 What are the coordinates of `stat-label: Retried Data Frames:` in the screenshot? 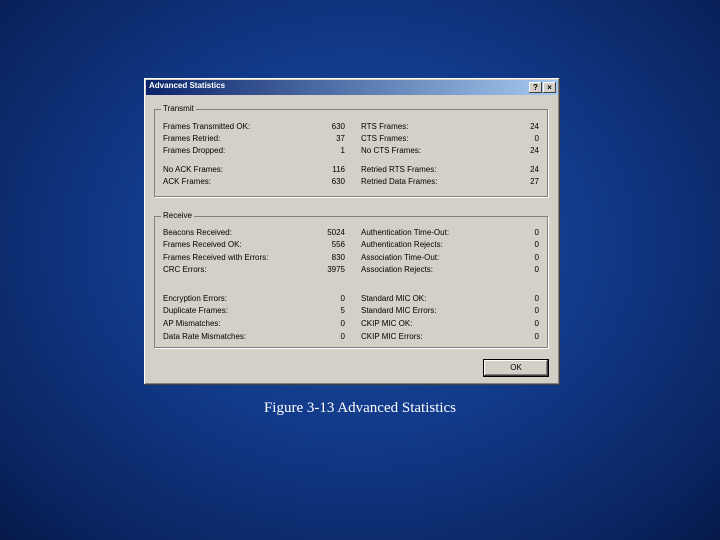 It's located at (399, 181).